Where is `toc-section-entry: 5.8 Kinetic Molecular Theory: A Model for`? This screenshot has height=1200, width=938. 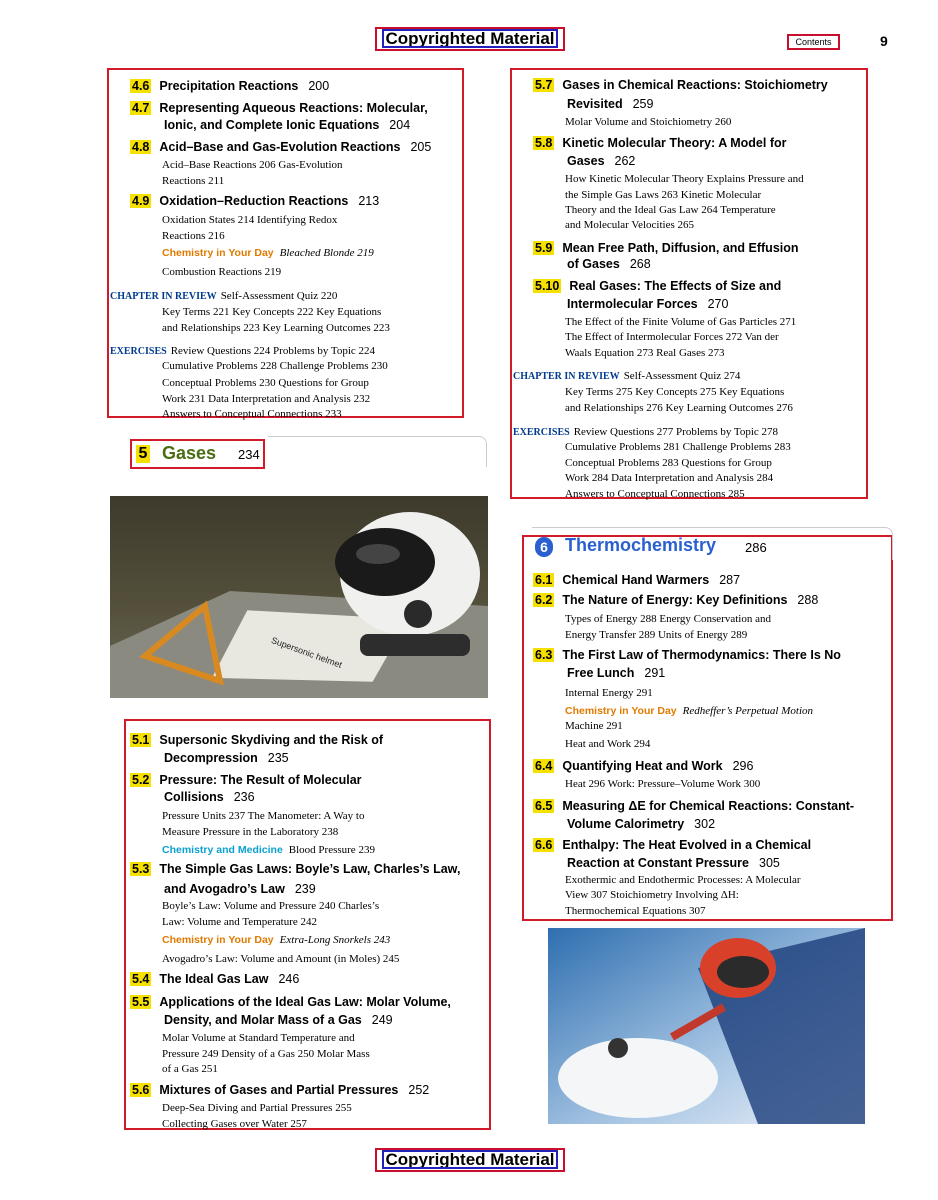 toc-section-entry: 5.8 Kinetic Molecular Theory: A Model for is located at coordinates (660, 143).